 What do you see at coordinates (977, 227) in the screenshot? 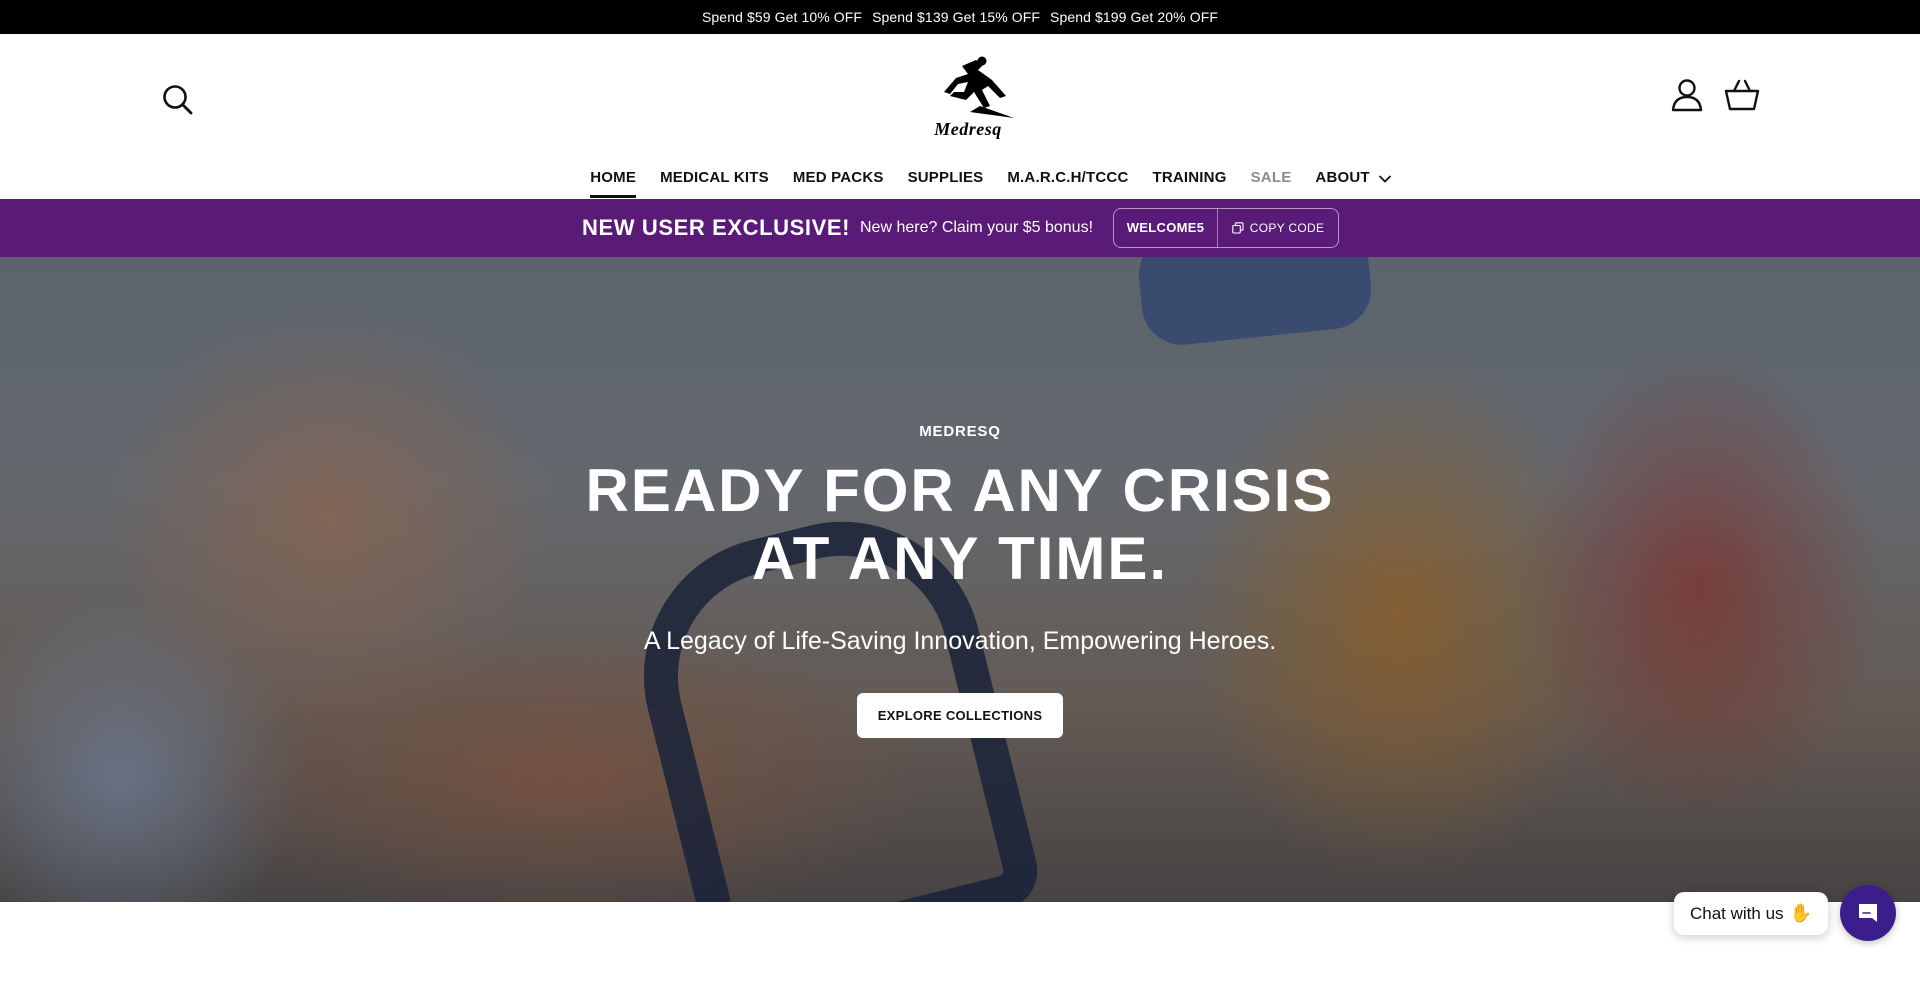
I see `promo-subtitle: New here? Claim your $5 bonus!` at bounding box center [977, 227].